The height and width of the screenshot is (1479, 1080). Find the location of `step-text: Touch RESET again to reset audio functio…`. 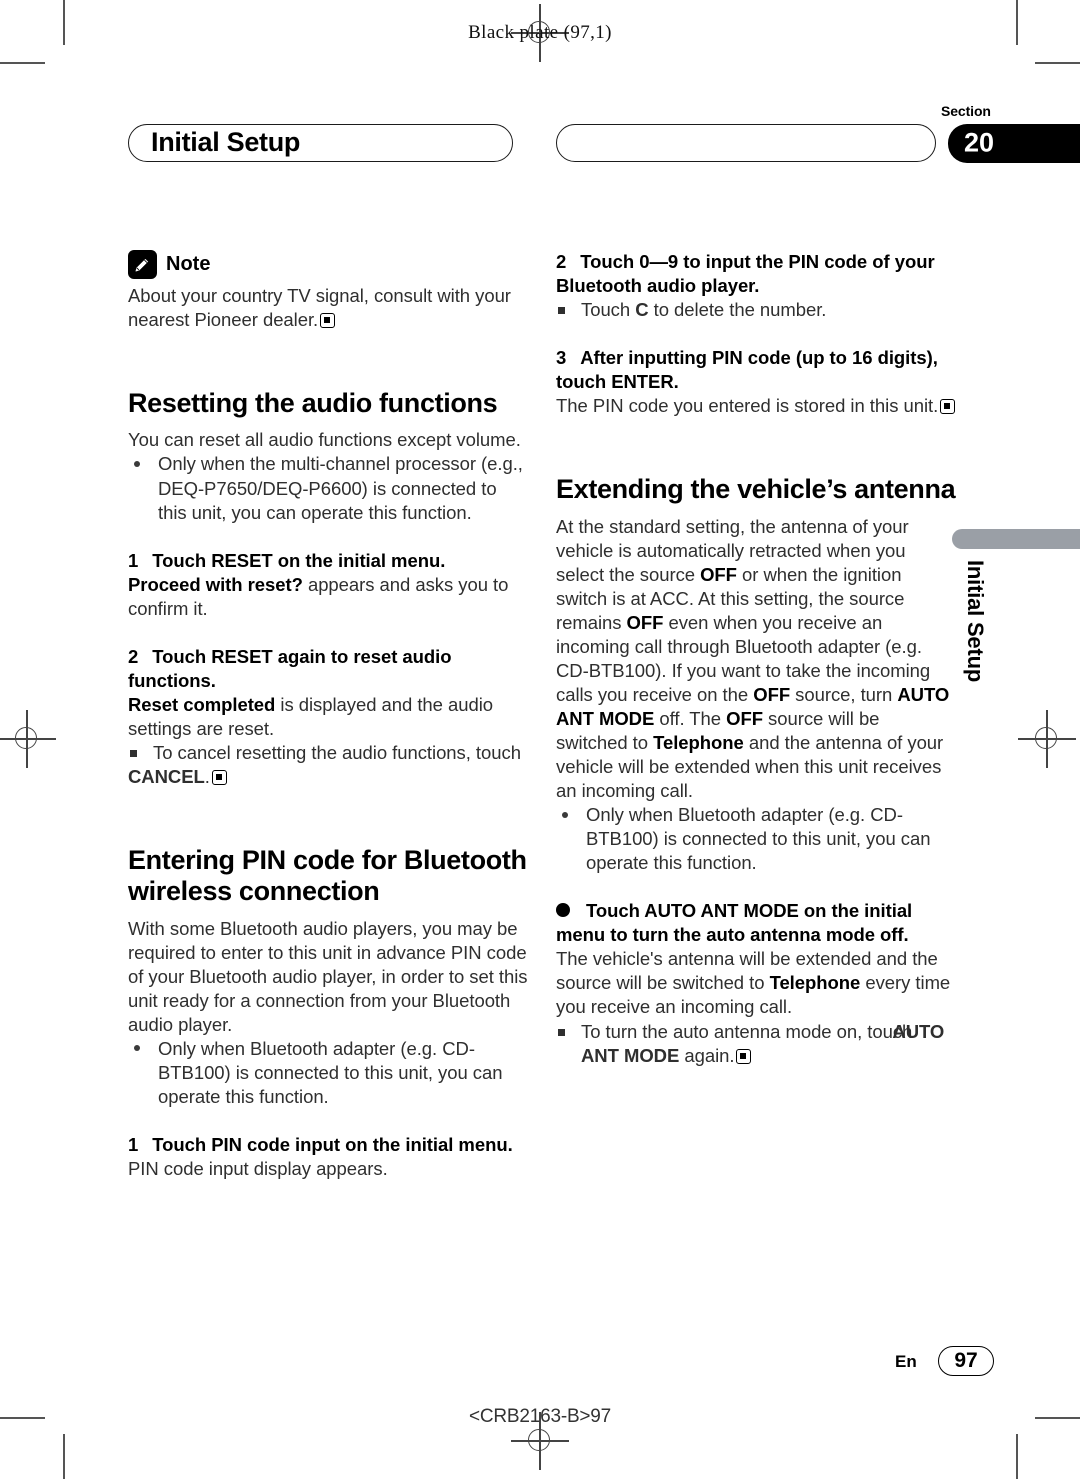

step-text: Touch RESET again to reset audio functio… is located at coordinates (290, 668).